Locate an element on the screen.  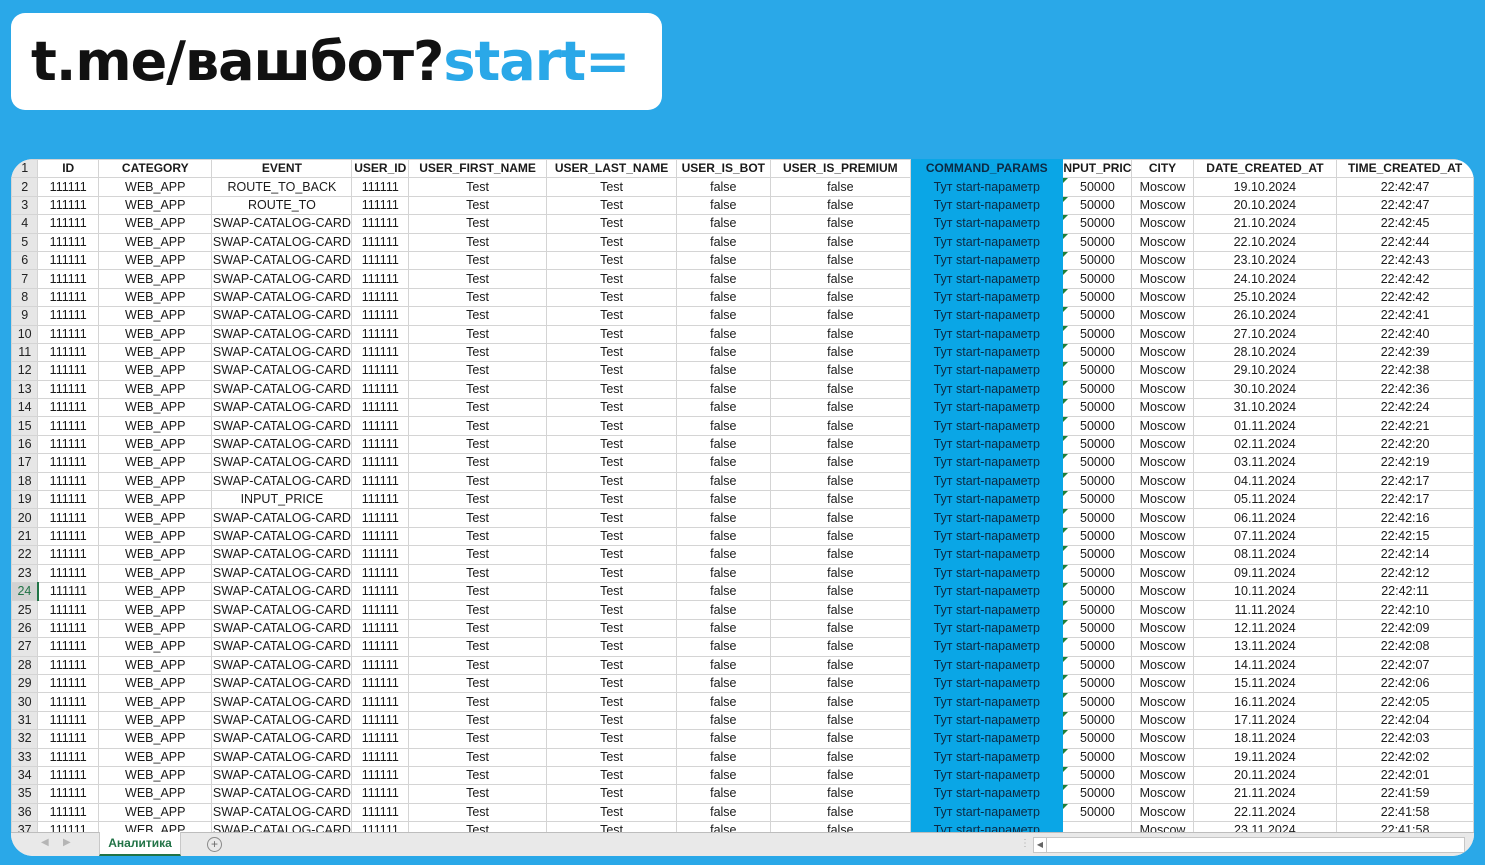
row-number: 29 is located at coordinates (25, 683).